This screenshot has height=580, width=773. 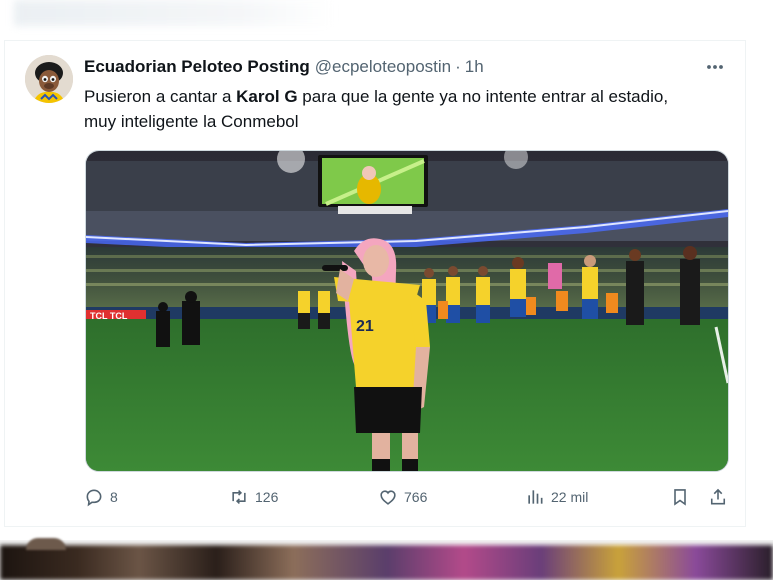 I want to click on more-options-button, so click(x=715, y=67).